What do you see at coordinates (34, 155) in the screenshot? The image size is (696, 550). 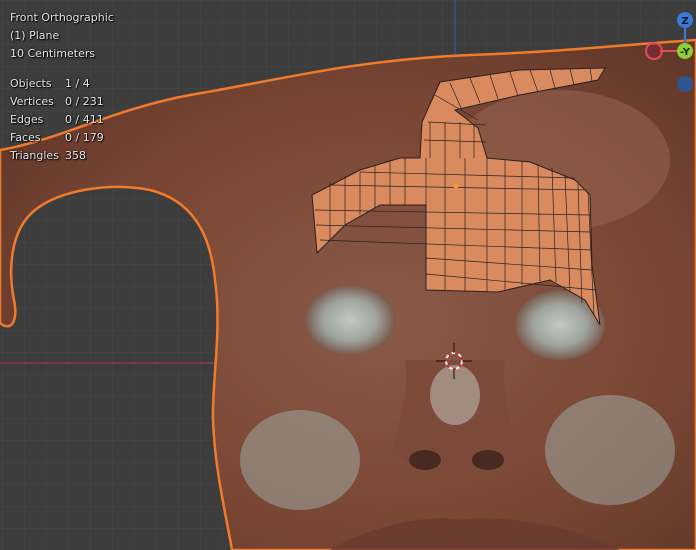 I see `stat-label: Triangles` at bounding box center [34, 155].